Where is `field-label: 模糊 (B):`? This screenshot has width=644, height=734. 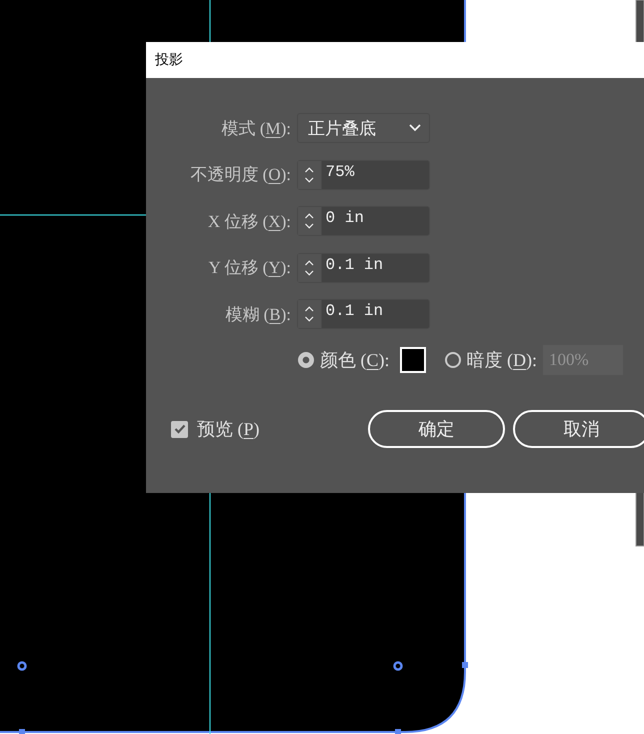 field-label: 模糊 (B): is located at coordinates (258, 315).